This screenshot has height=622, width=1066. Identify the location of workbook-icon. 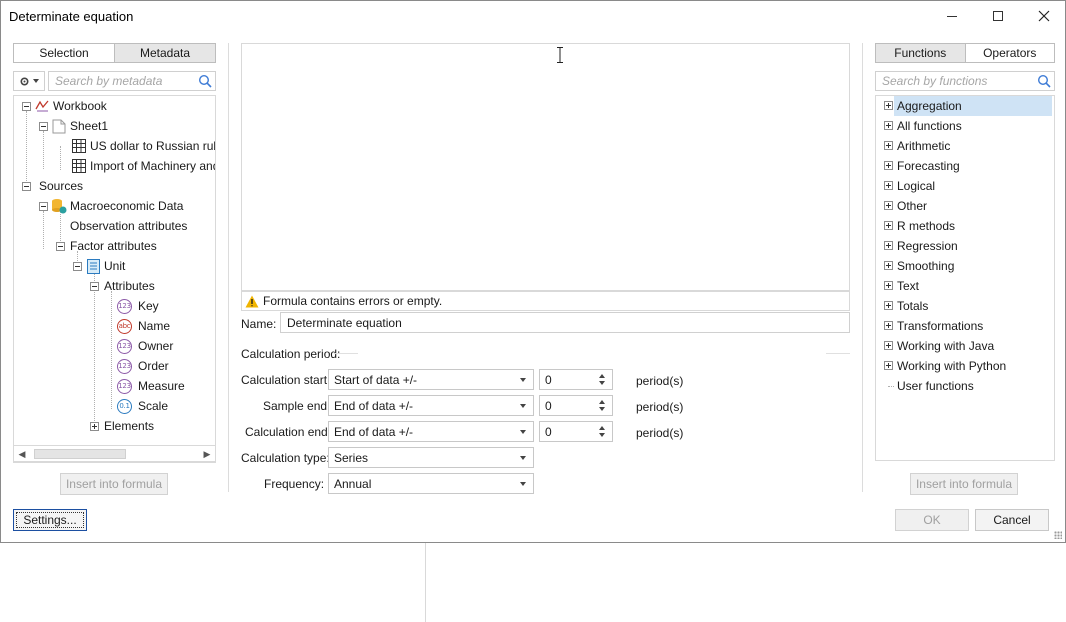
(42, 106).